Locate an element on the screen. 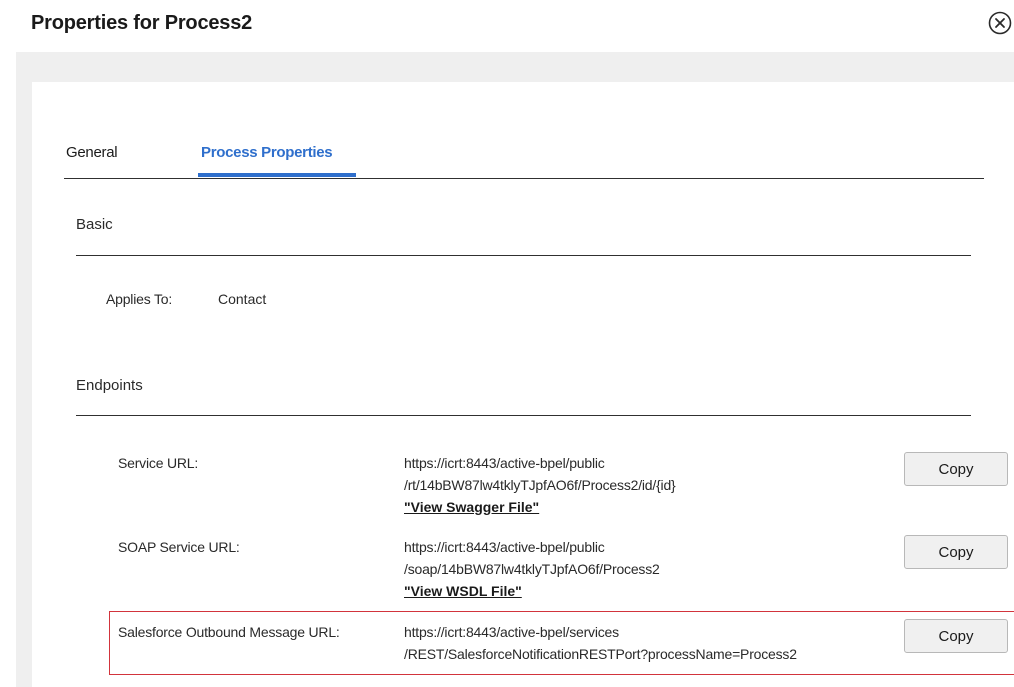  active-tab-indicator is located at coordinates (277, 175).